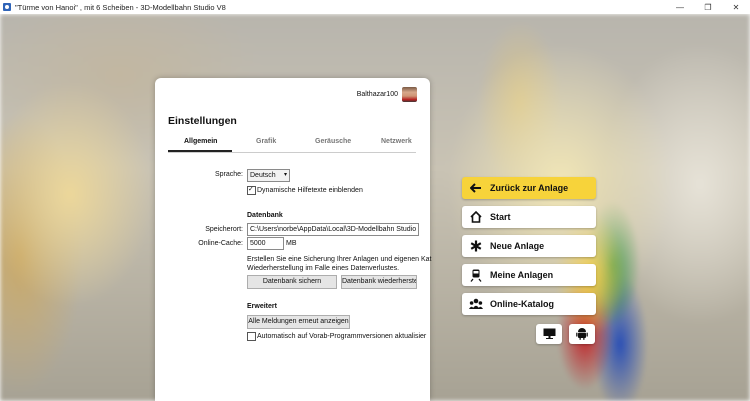 The width and height of the screenshot is (750, 401). Describe the element at coordinates (529, 217) in the screenshot. I see `start-button: Start` at that location.